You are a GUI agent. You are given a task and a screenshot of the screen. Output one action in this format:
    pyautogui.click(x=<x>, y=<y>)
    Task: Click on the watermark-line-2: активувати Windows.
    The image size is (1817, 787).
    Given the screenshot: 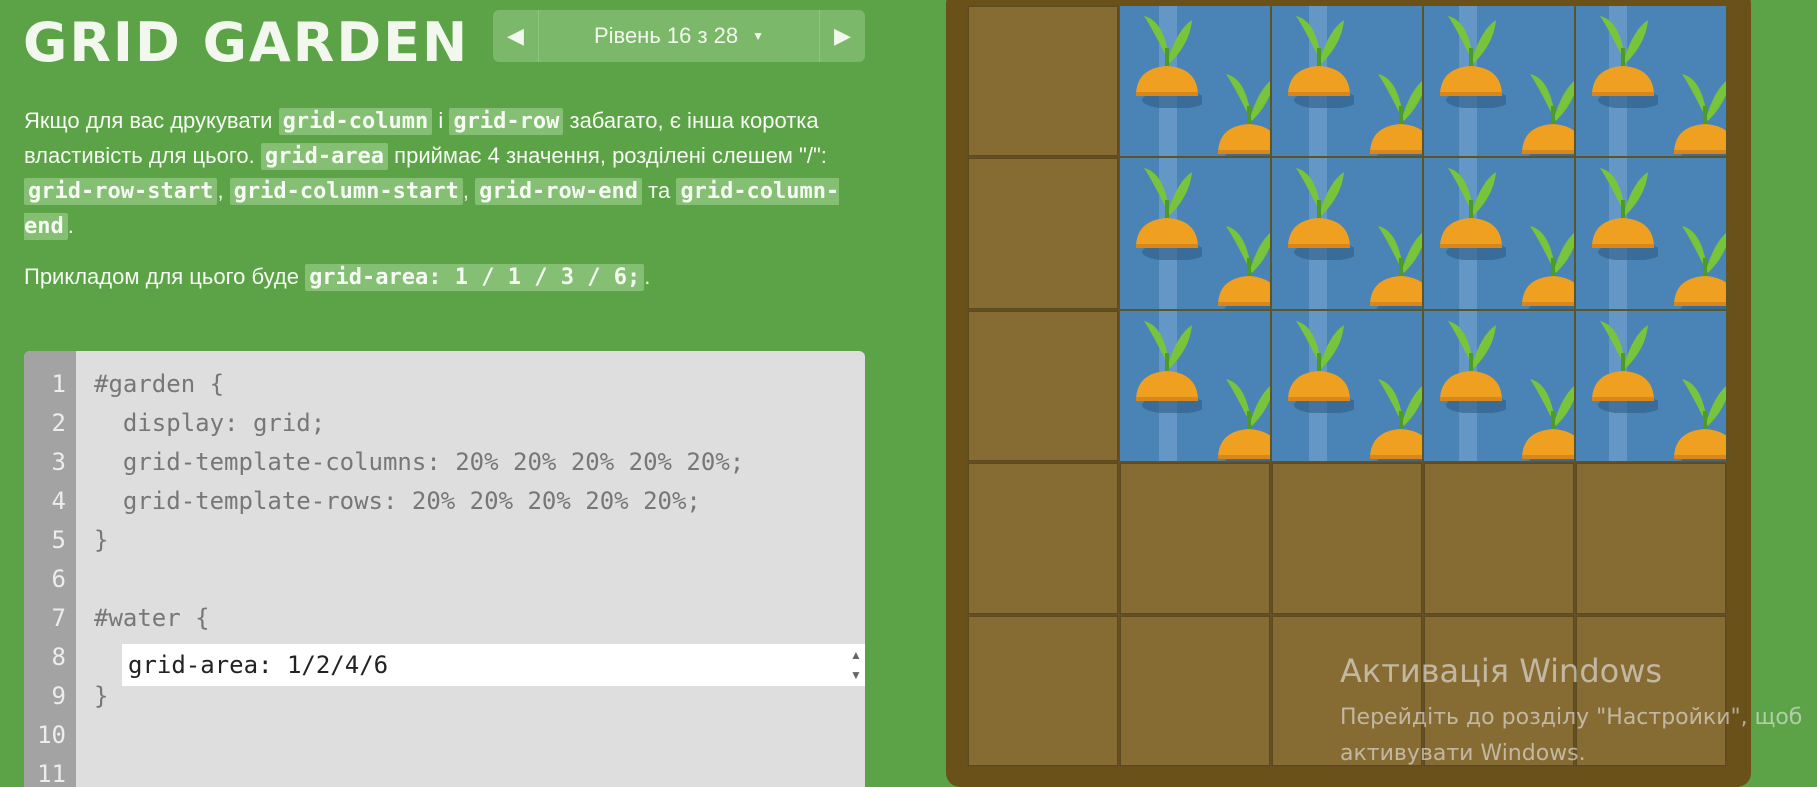 What is the action you would take?
    pyautogui.click(x=1463, y=753)
    